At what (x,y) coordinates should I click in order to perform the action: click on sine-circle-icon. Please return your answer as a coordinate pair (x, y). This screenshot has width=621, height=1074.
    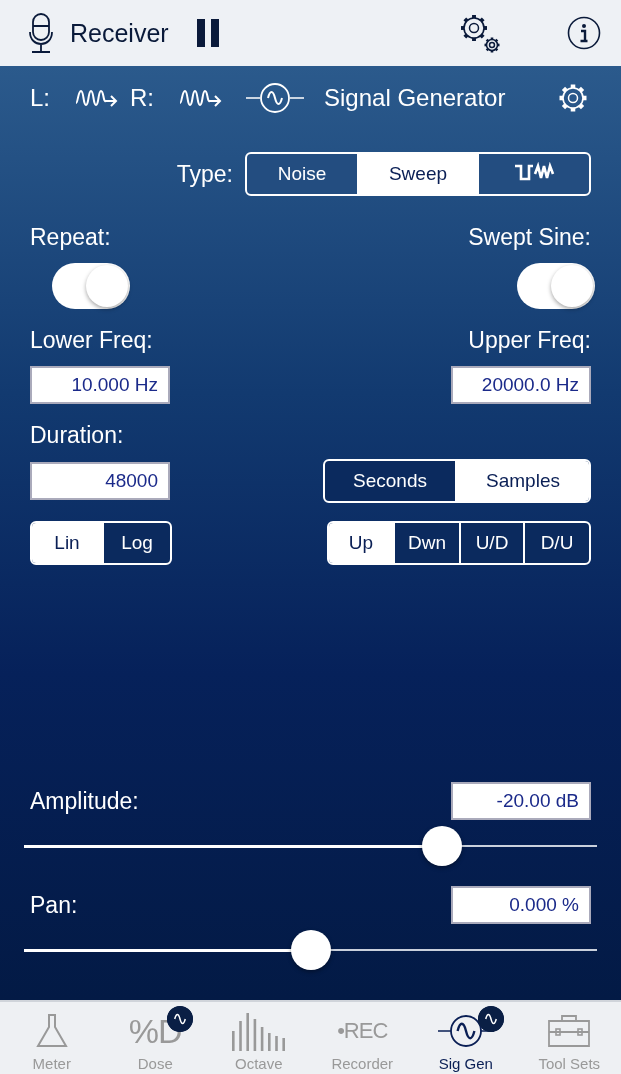
    Looking at the image, I should click on (275, 98).